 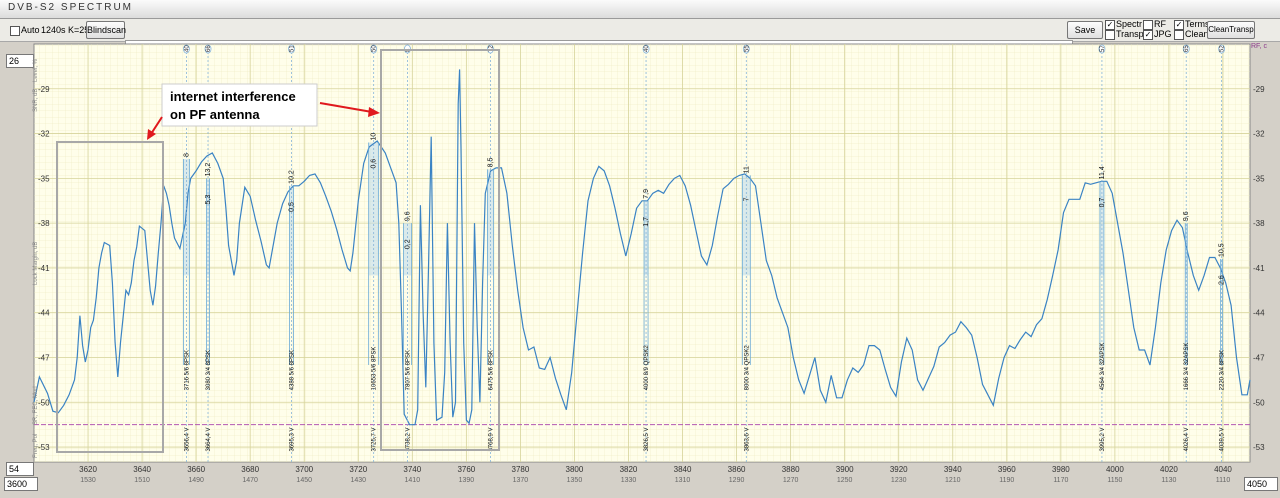 I want to click on end-freq-spinner: 4050, so click(x=1261, y=484).